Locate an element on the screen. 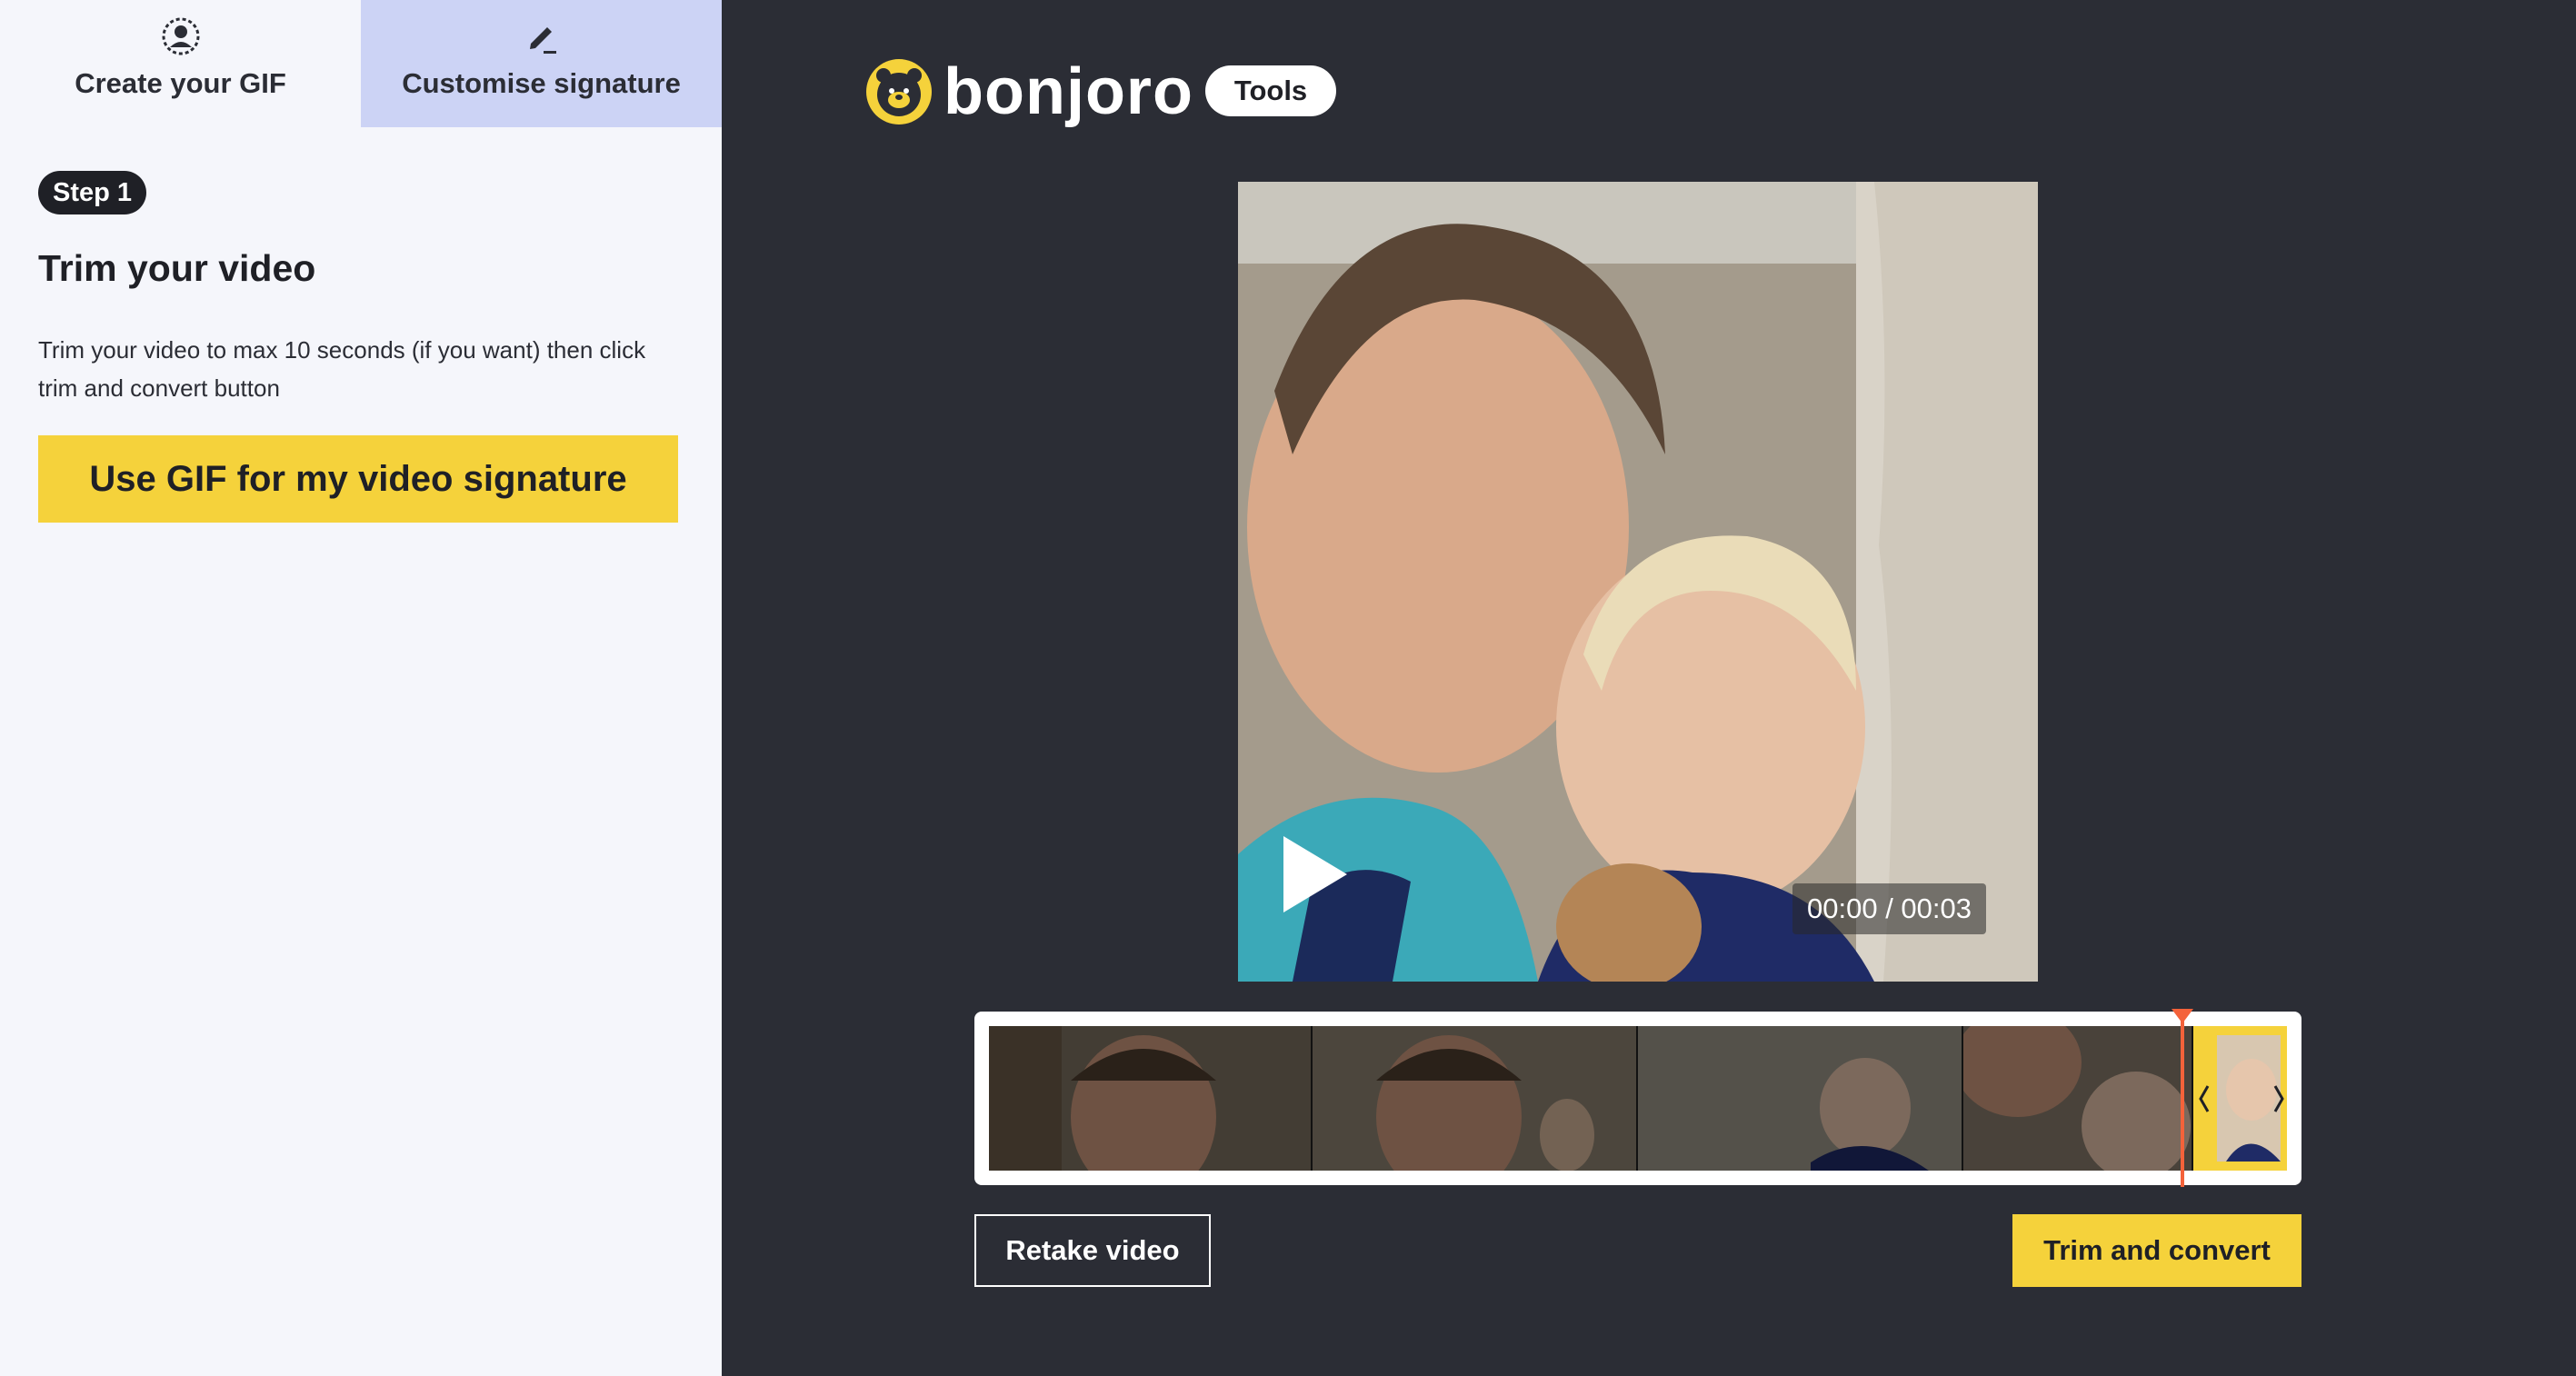 This screenshot has width=2576, height=1376. tab-create-gif-label: Create your GIF is located at coordinates (180, 83).